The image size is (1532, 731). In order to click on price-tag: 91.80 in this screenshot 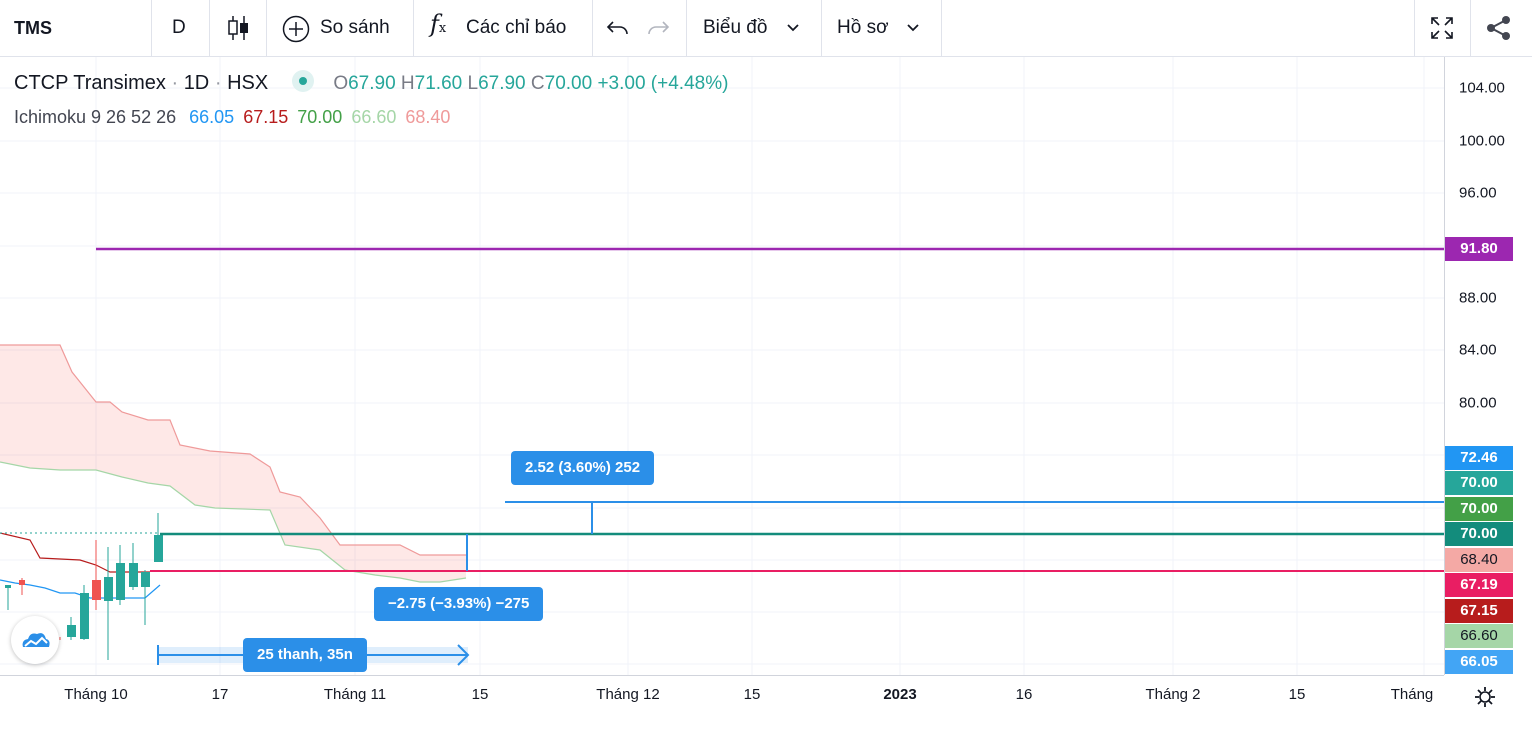, I will do `click(1479, 249)`.